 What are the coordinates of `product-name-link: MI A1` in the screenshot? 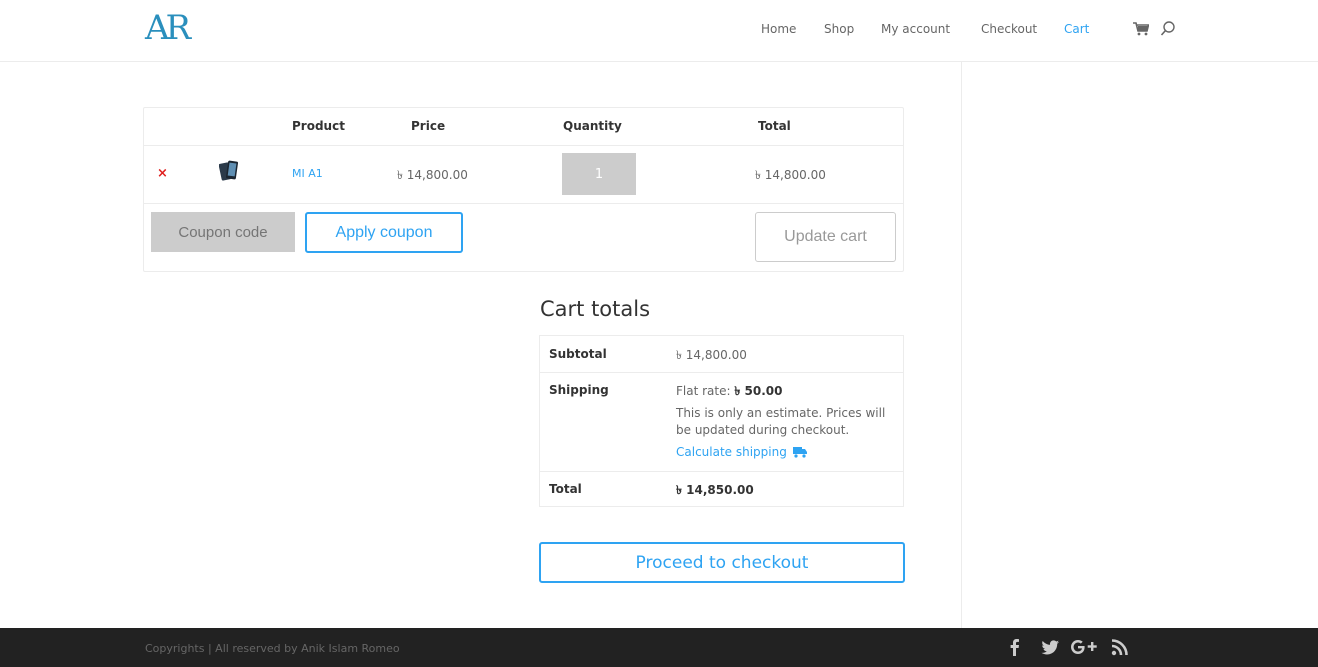 It's located at (307, 173).